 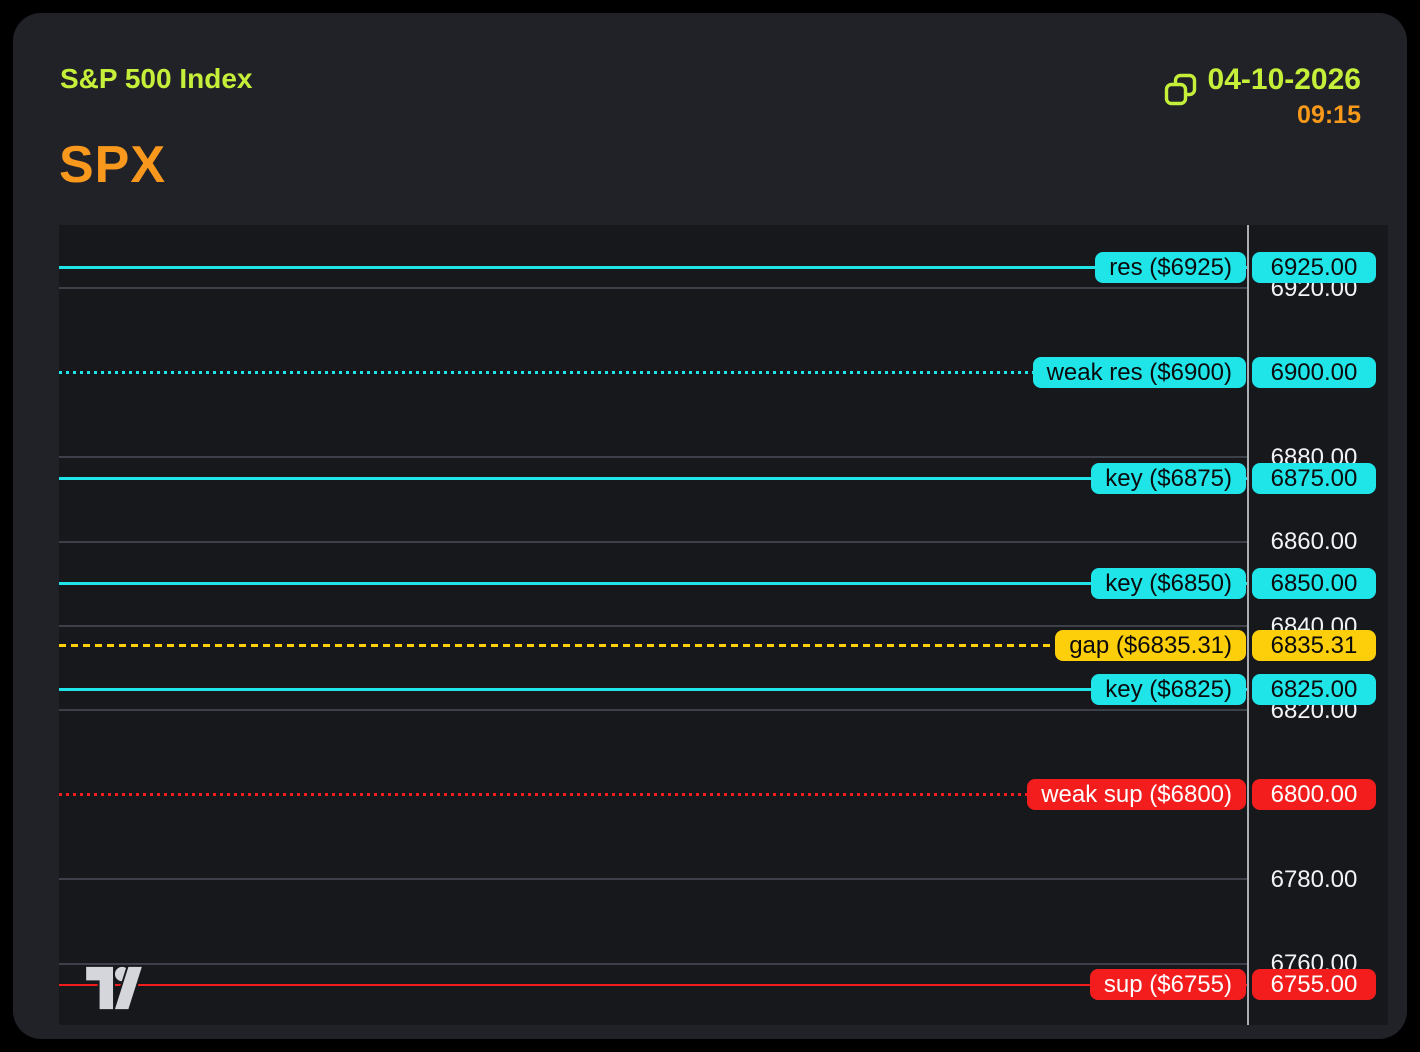 What do you see at coordinates (1314, 795) in the screenshot?
I see `price-badge: 6800.00` at bounding box center [1314, 795].